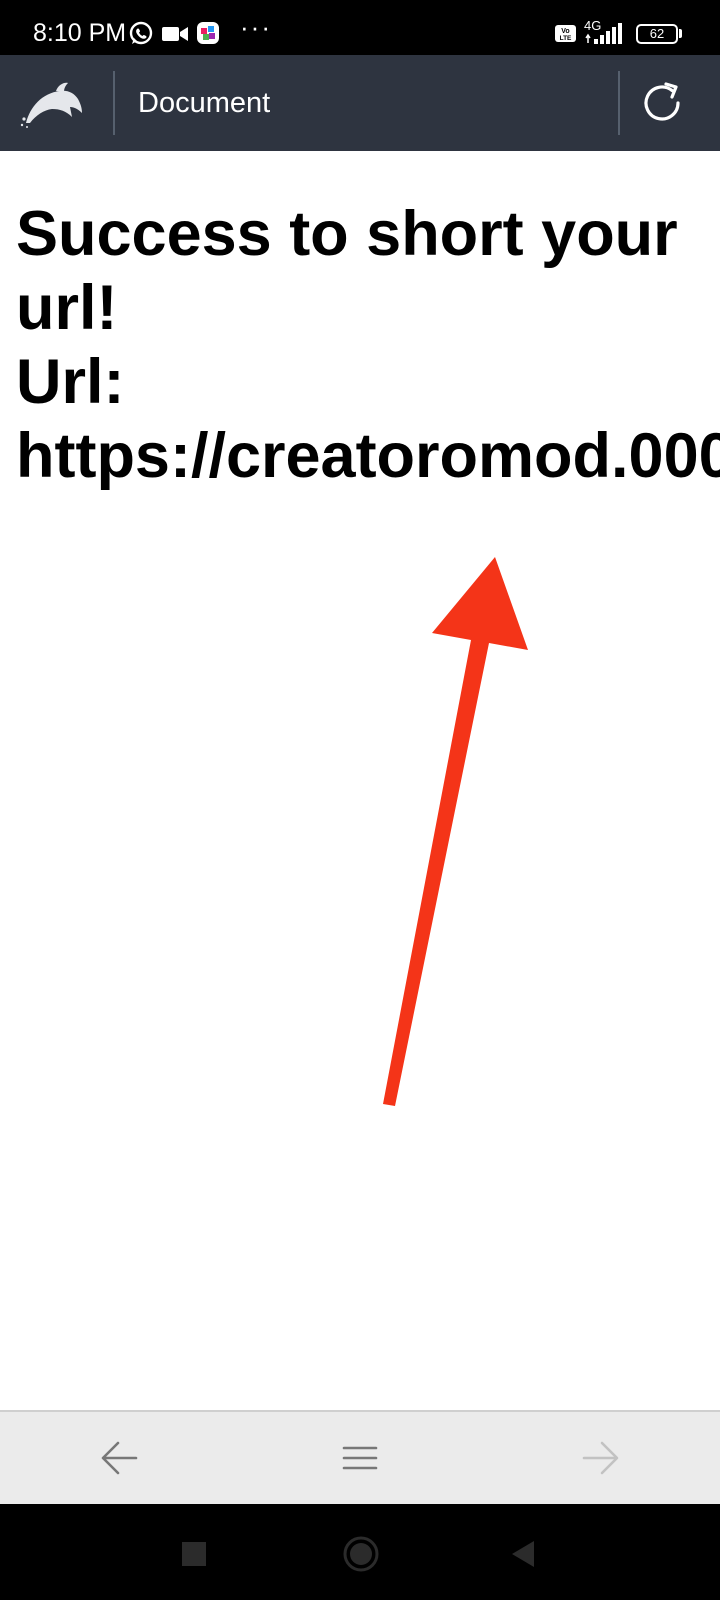  I want to click on message-line: url!, so click(67, 308).